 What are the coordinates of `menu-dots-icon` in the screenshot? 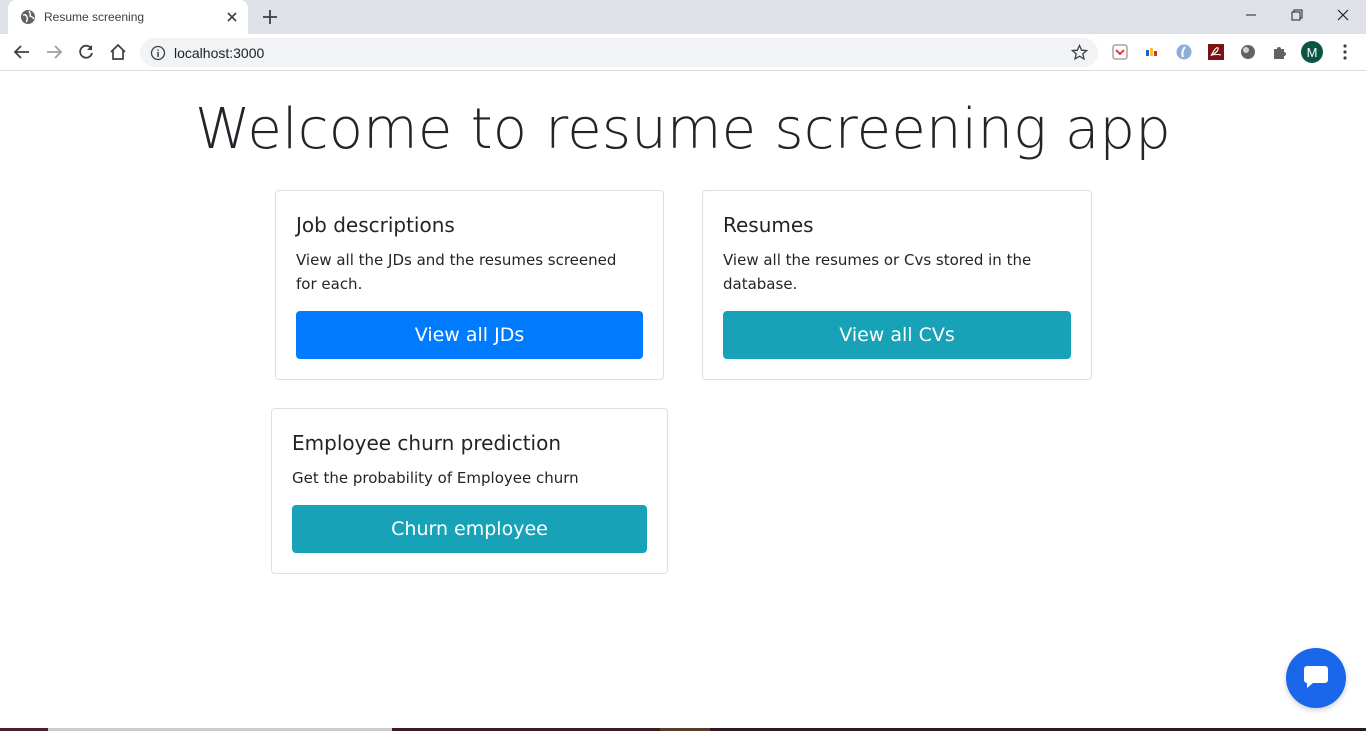 It's located at (1345, 52).